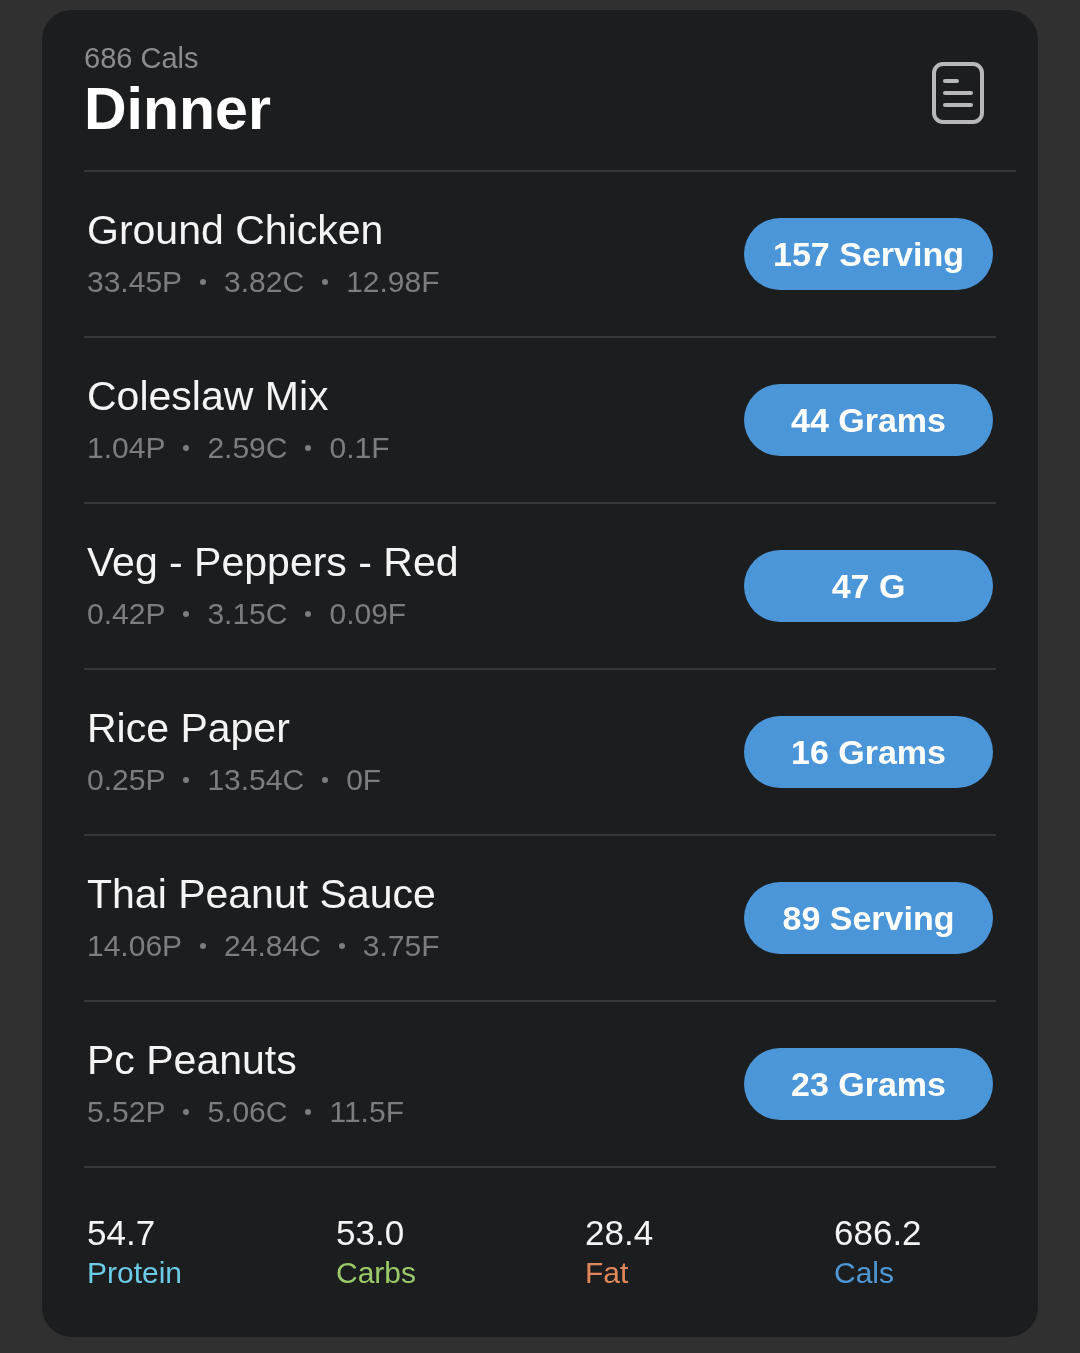 The image size is (1080, 1353). Describe the element at coordinates (247, 1112) in the screenshot. I see `macro-value: 5.06C` at that location.